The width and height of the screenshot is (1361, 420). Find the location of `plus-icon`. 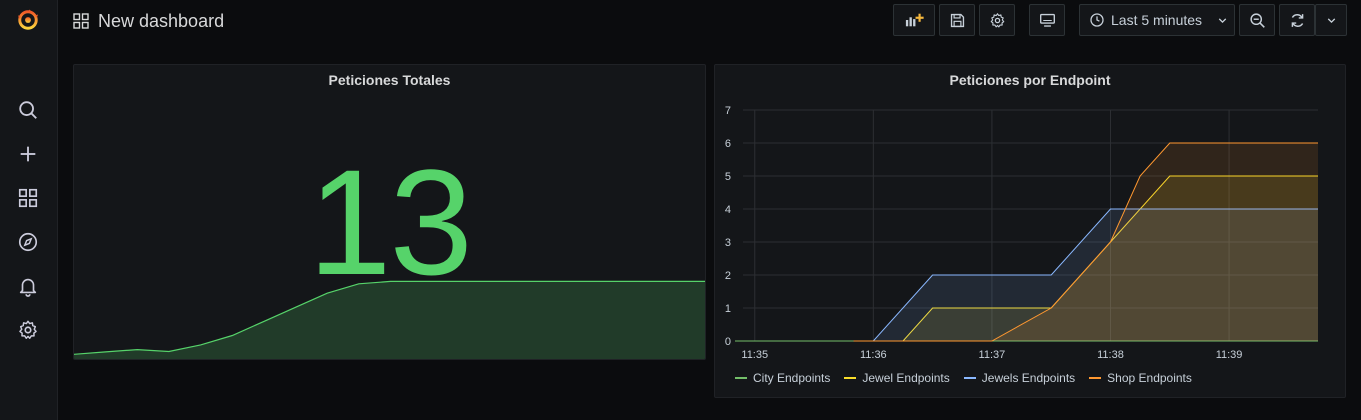

plus-icon is located at coordinates (28, 154).